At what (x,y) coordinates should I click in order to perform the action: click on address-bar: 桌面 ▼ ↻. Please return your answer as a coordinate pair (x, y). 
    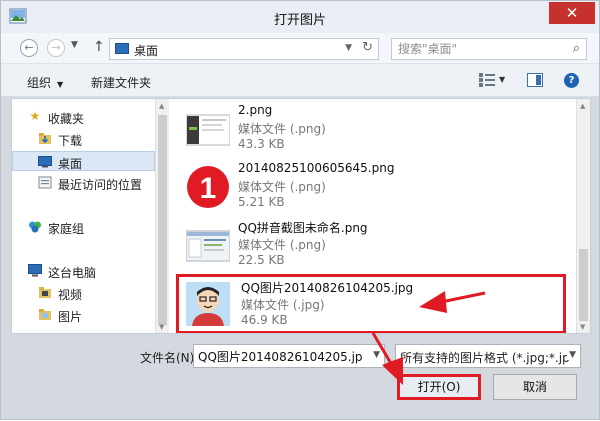
    Looking at the image, I should click on (244, 49).